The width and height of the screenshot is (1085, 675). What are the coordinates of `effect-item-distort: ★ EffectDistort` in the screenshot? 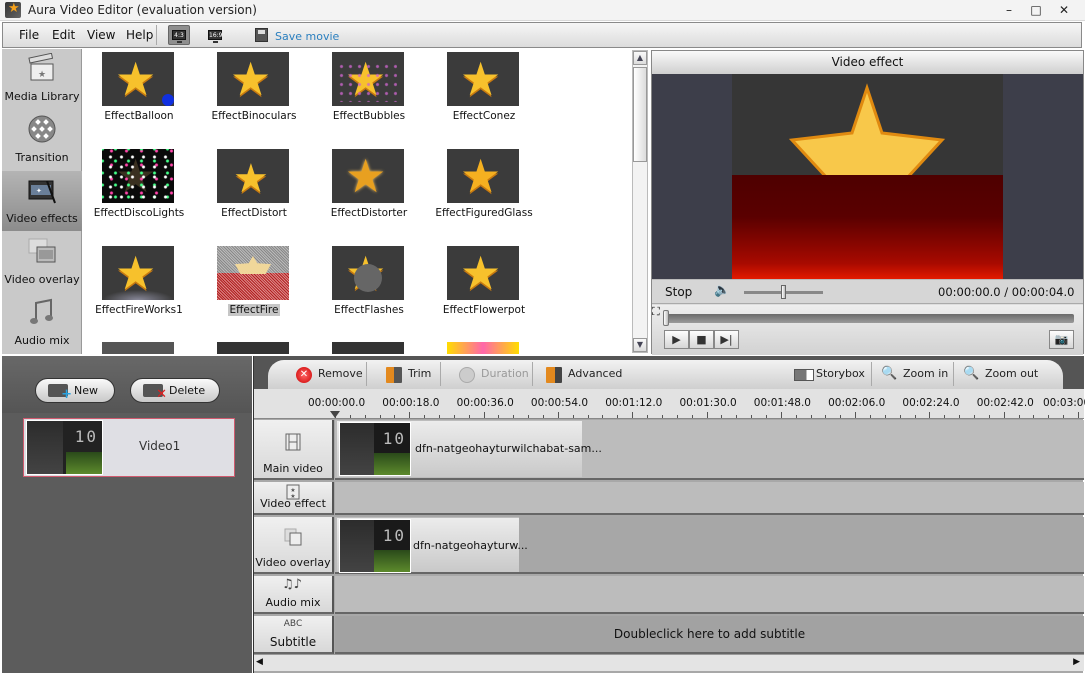 It's located at (254, 191).